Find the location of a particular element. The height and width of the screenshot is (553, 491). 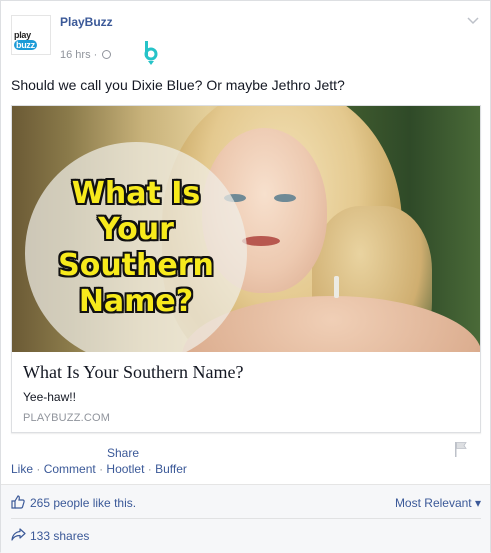

page-avatar: playbuzz is located at coordinates (31, 35).